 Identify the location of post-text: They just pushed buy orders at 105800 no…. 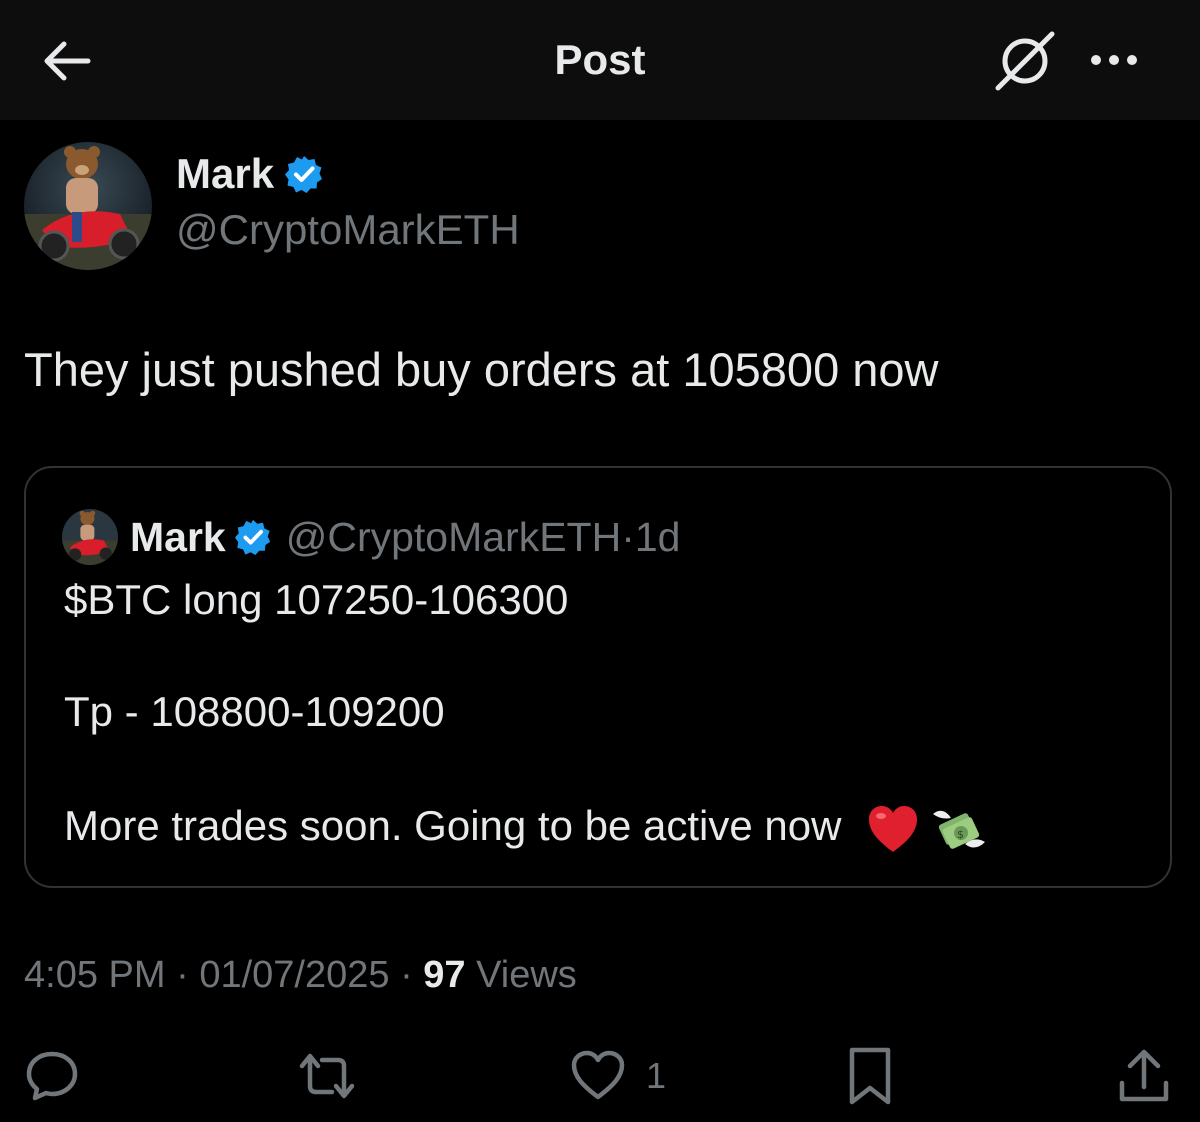
(481, 369).